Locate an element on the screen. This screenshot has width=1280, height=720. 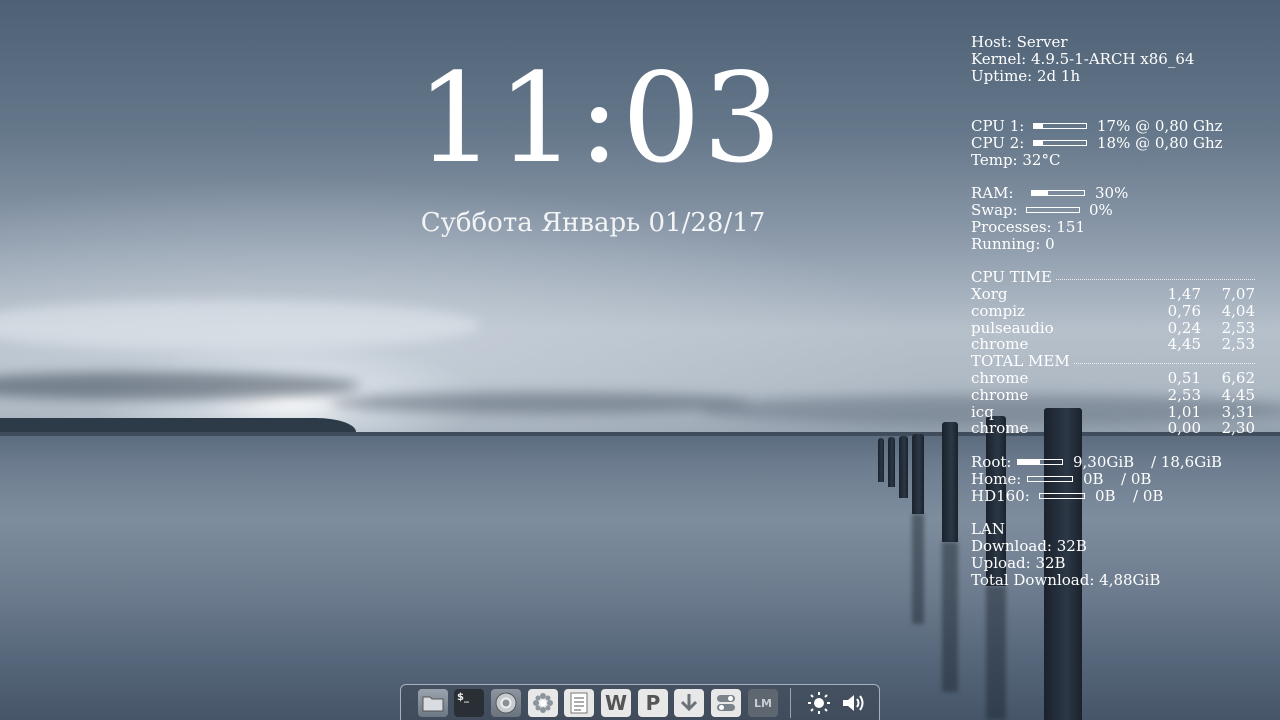
brightness-icon is located at coordinates (819, 703).